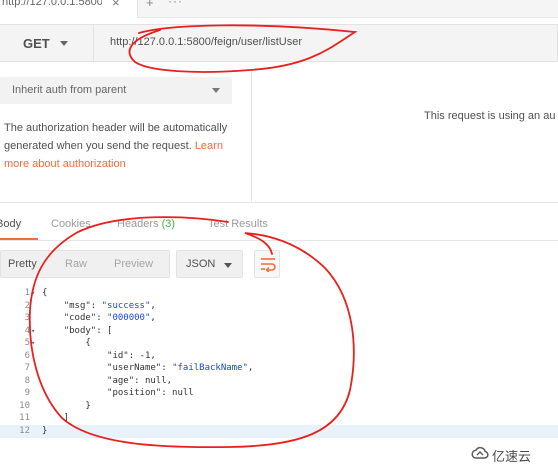 The height and width of the screenshot is (466, 558). Describe the element at coordinates (138, 224) in the screenshot. I see `tab-headers-label: Headers` at that location.